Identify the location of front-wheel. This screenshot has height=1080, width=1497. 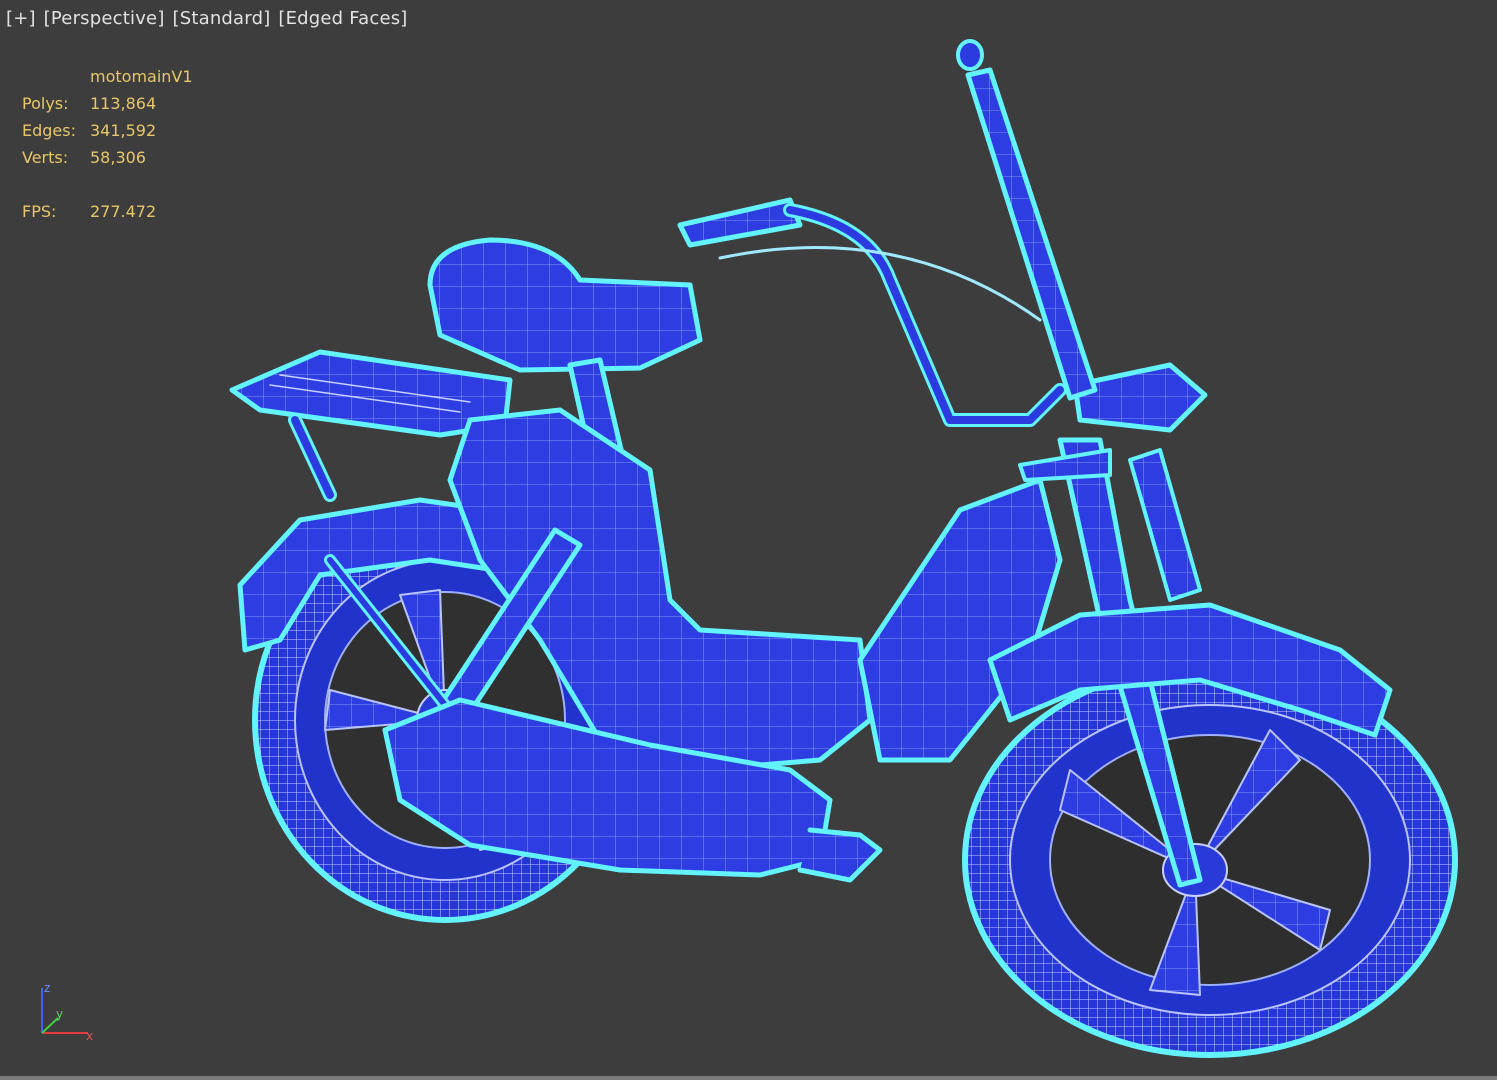
(1210, 860).